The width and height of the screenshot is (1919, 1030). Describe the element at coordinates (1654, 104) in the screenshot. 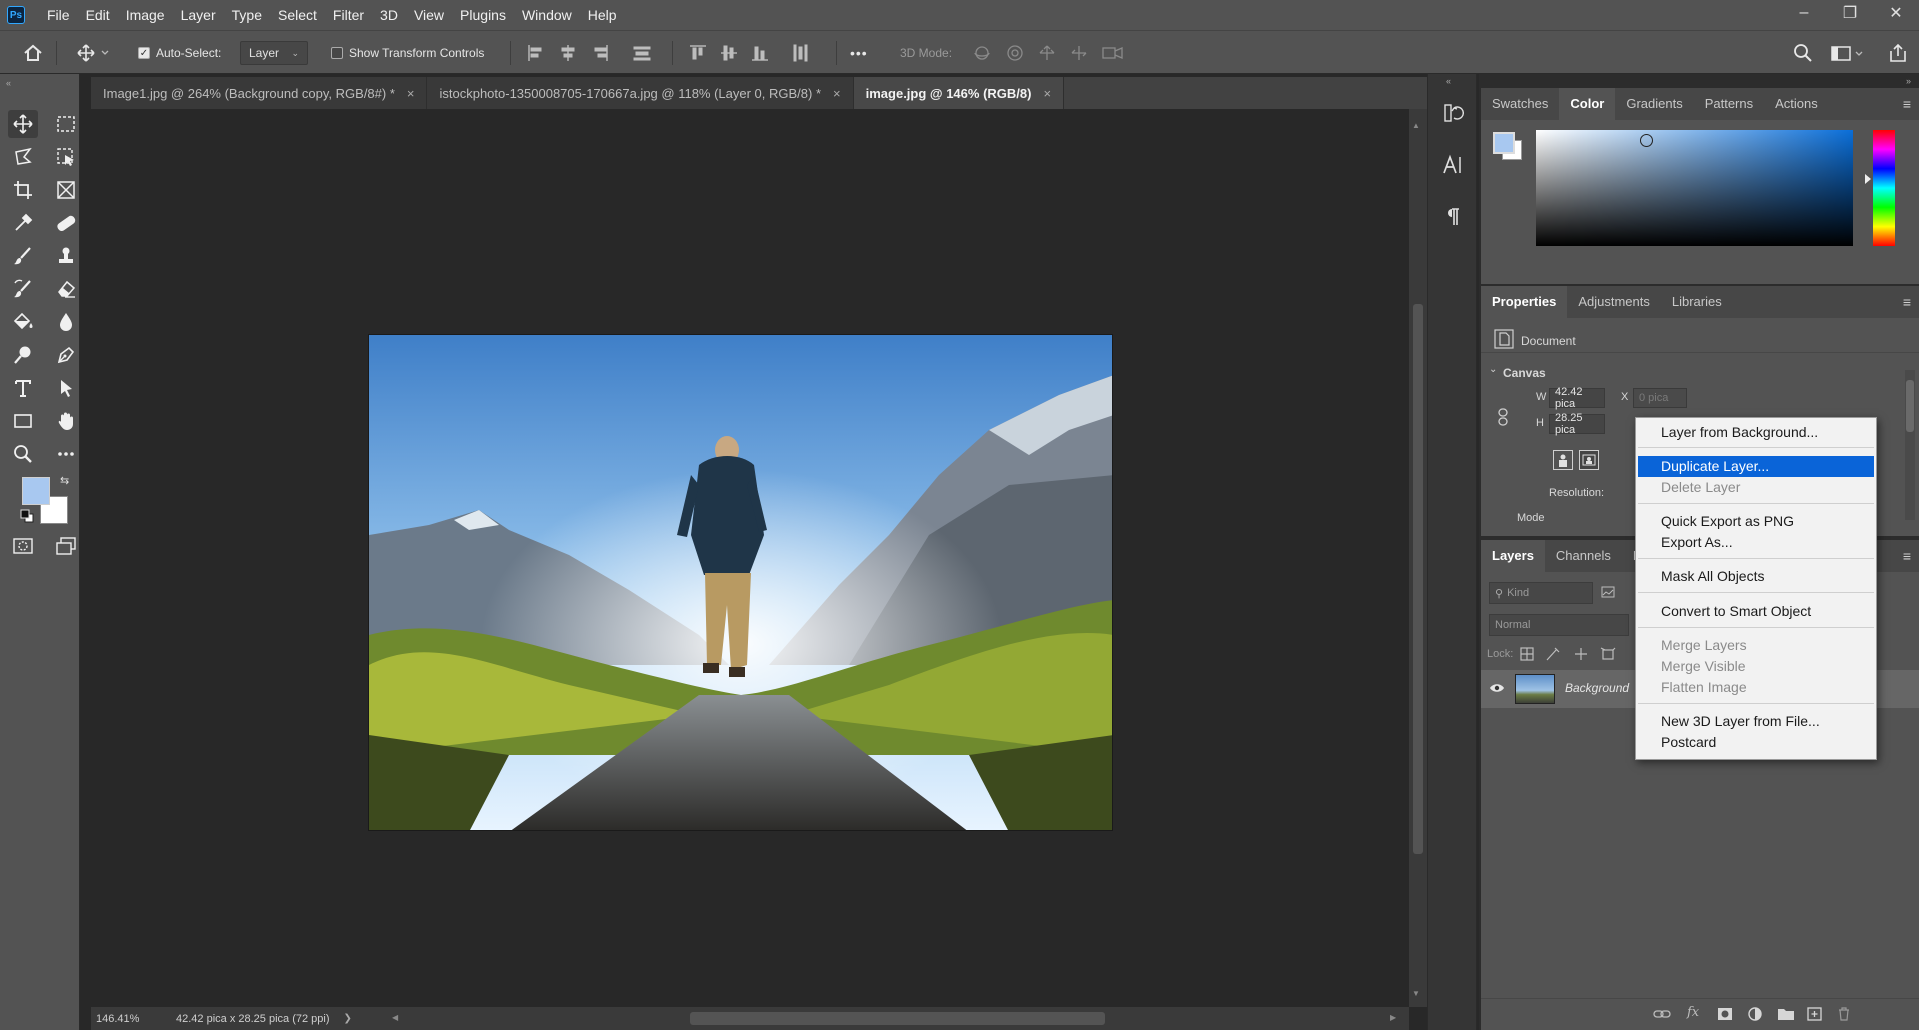

I see `tab-gradients: Gradients` at that location.